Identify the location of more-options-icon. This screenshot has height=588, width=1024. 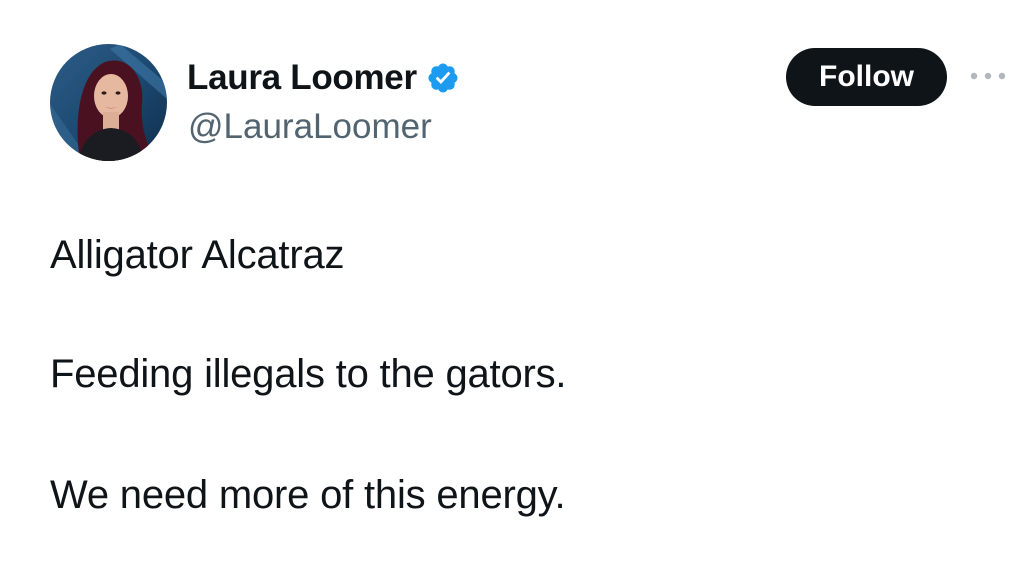
(988, 76).